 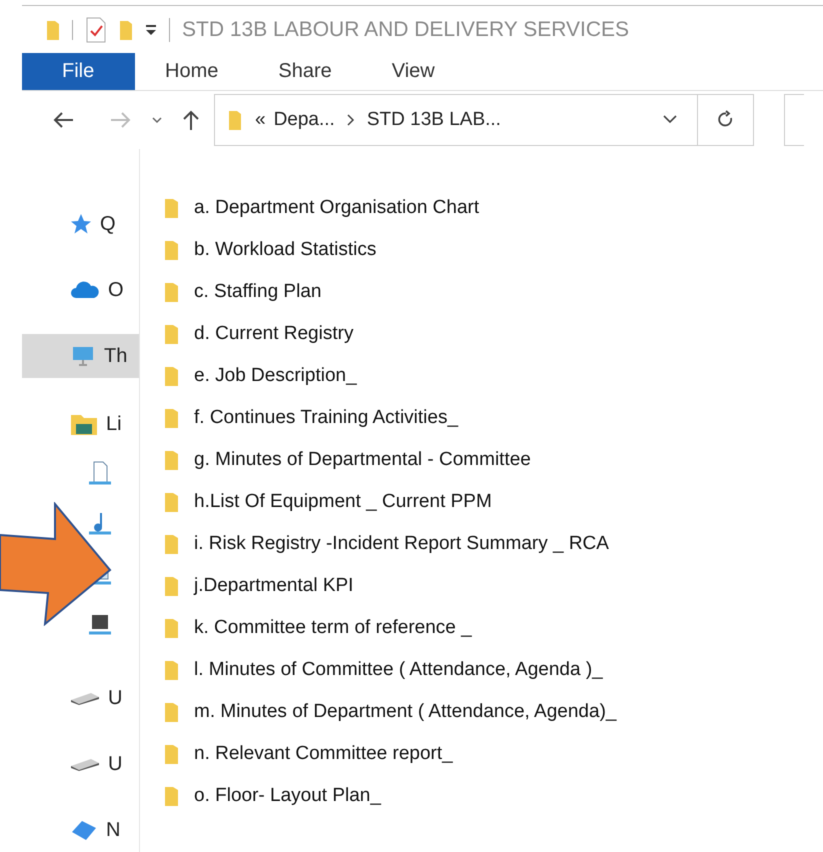 I want to click on library-folder-icon, so click(x=84, y=424).